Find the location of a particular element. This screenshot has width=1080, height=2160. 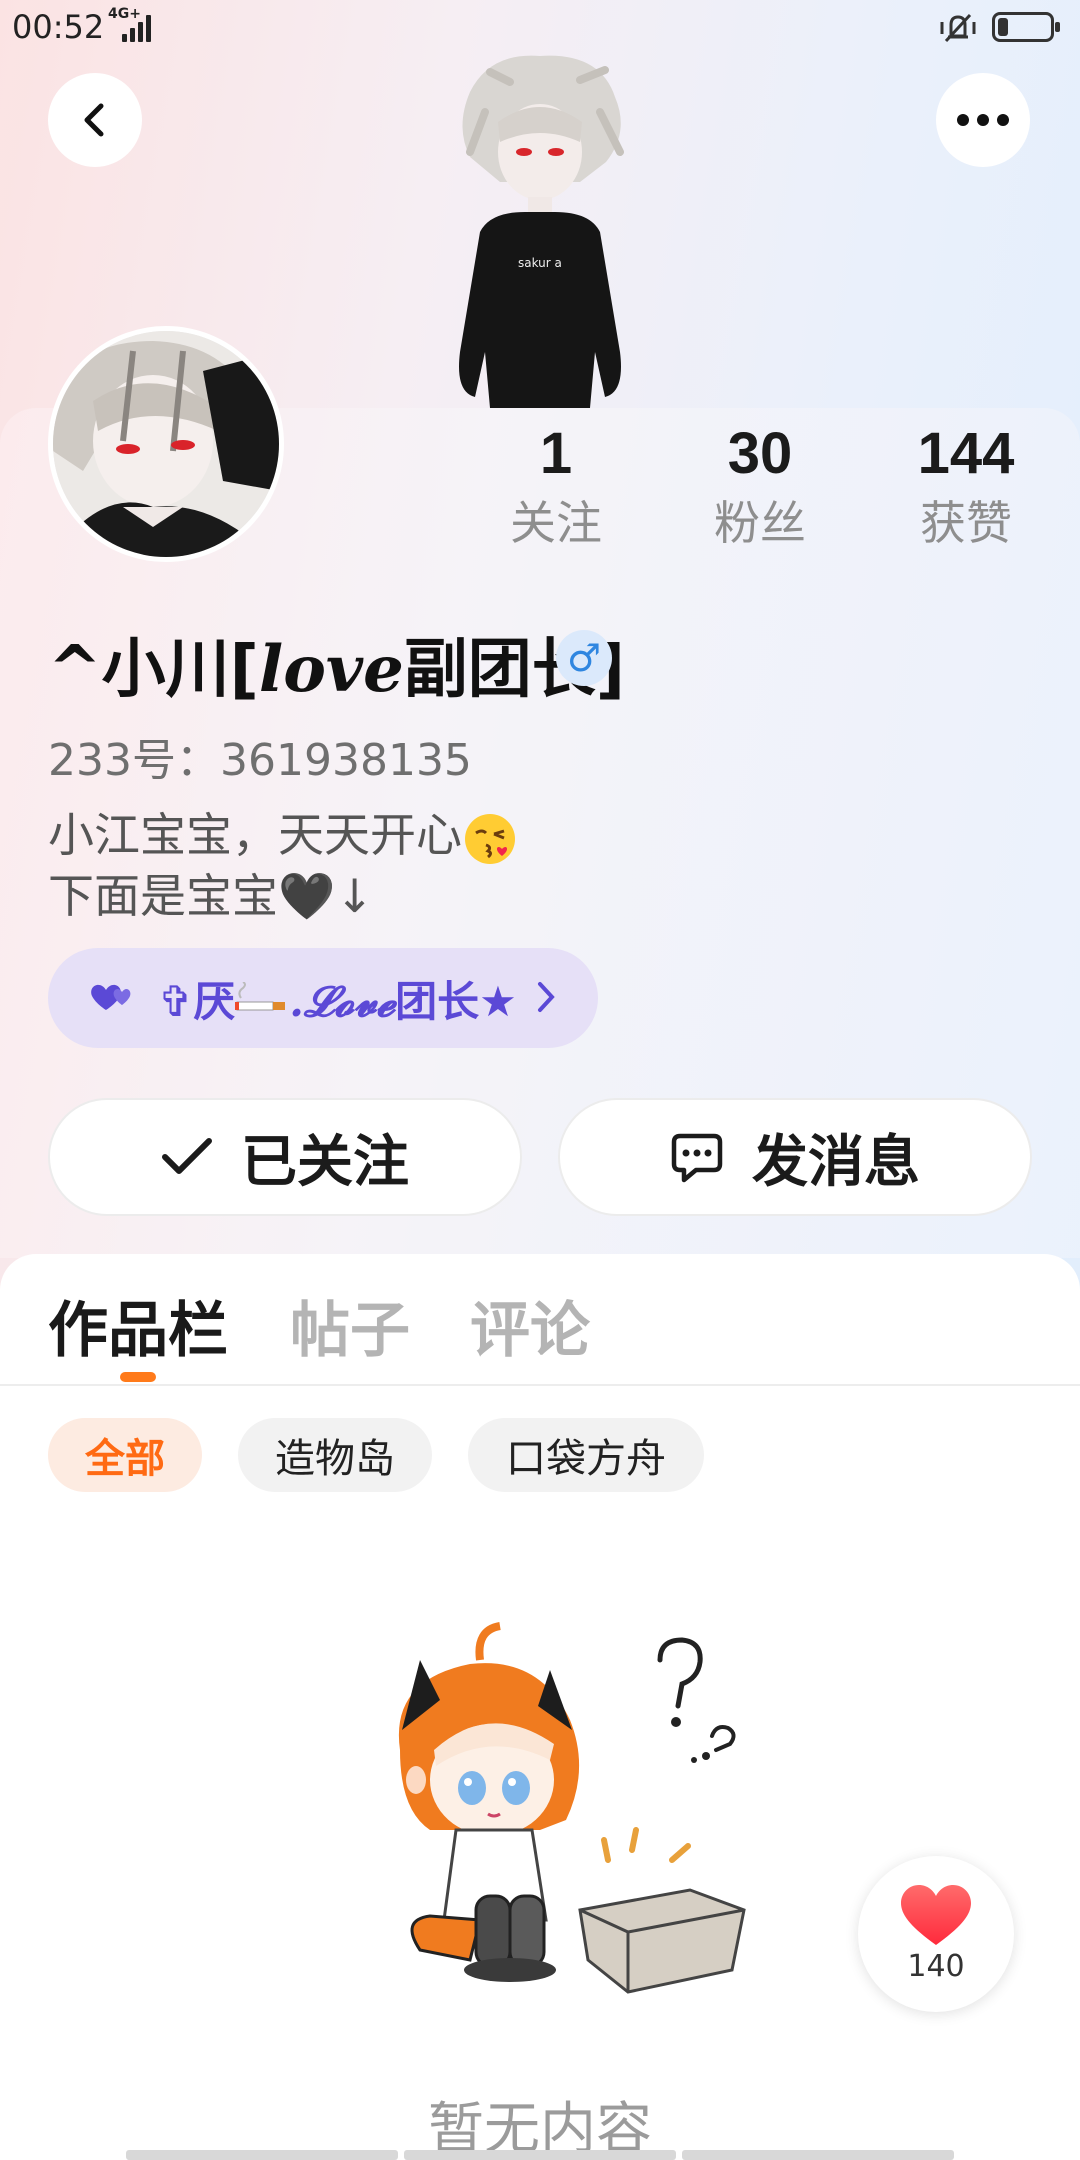

user-id: 233号：361938135 is located at coordinates (260, 760).